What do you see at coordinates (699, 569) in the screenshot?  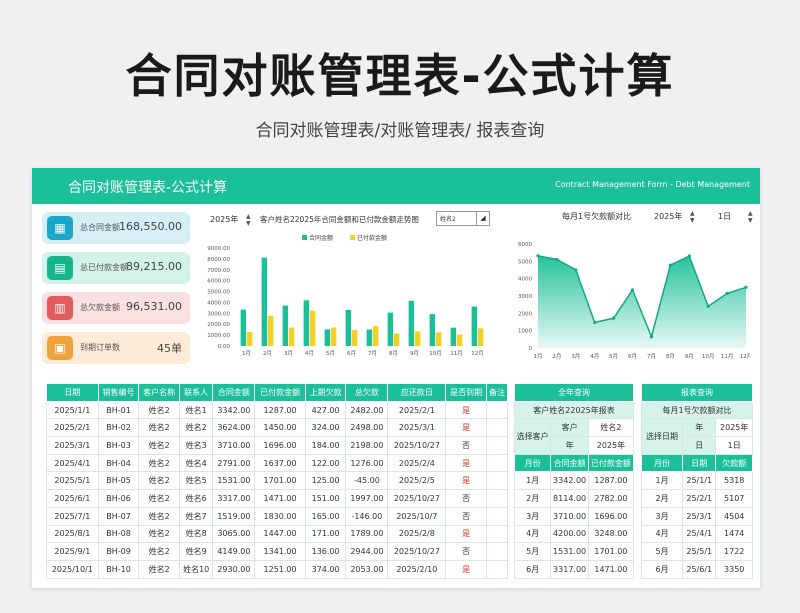 I see `table-cell: 25/6/1` at bounding box center [699, 569].